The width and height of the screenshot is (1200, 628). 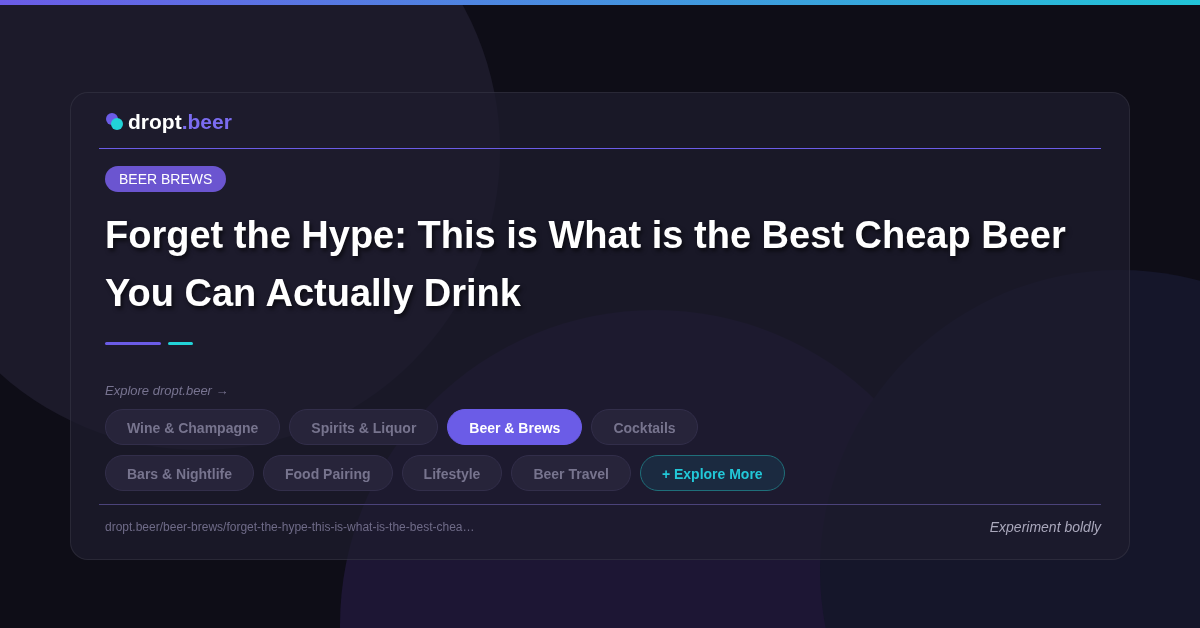 What do you see at coordinates (166, 179) in the screenshot?
I see `category-badge: BEER BREWS` at bounding box center [166, 179].